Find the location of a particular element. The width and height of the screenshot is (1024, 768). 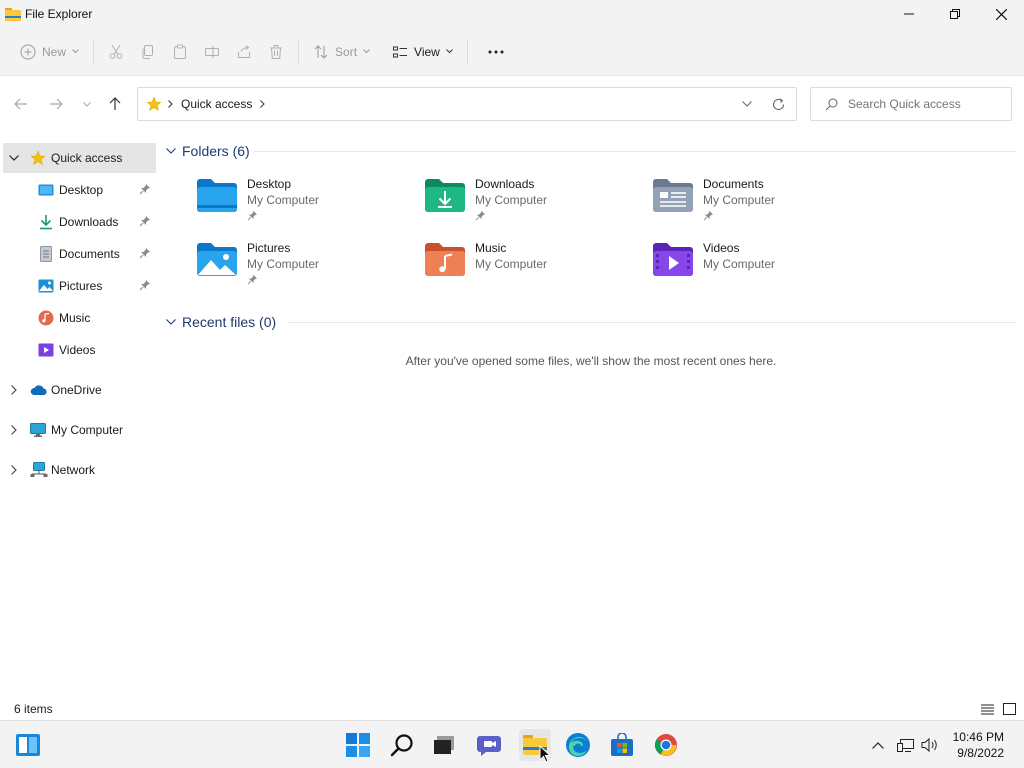

new-button: New is located at coordinates (49, 52).